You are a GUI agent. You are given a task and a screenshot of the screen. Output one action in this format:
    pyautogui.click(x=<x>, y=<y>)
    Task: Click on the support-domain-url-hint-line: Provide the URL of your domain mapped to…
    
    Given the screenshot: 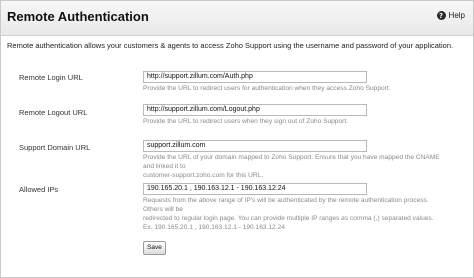 What is the action you would take?
    pyautogui.click(x=291, y=162)
    